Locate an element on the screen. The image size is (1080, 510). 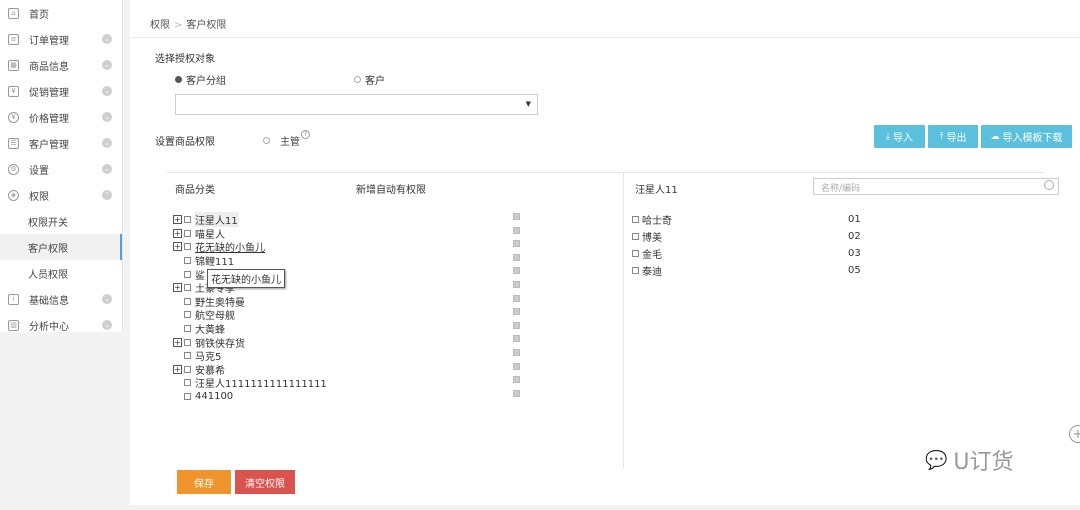
sidebar-item-home: ⌂ 首页 is located at coordinates (61, 13).